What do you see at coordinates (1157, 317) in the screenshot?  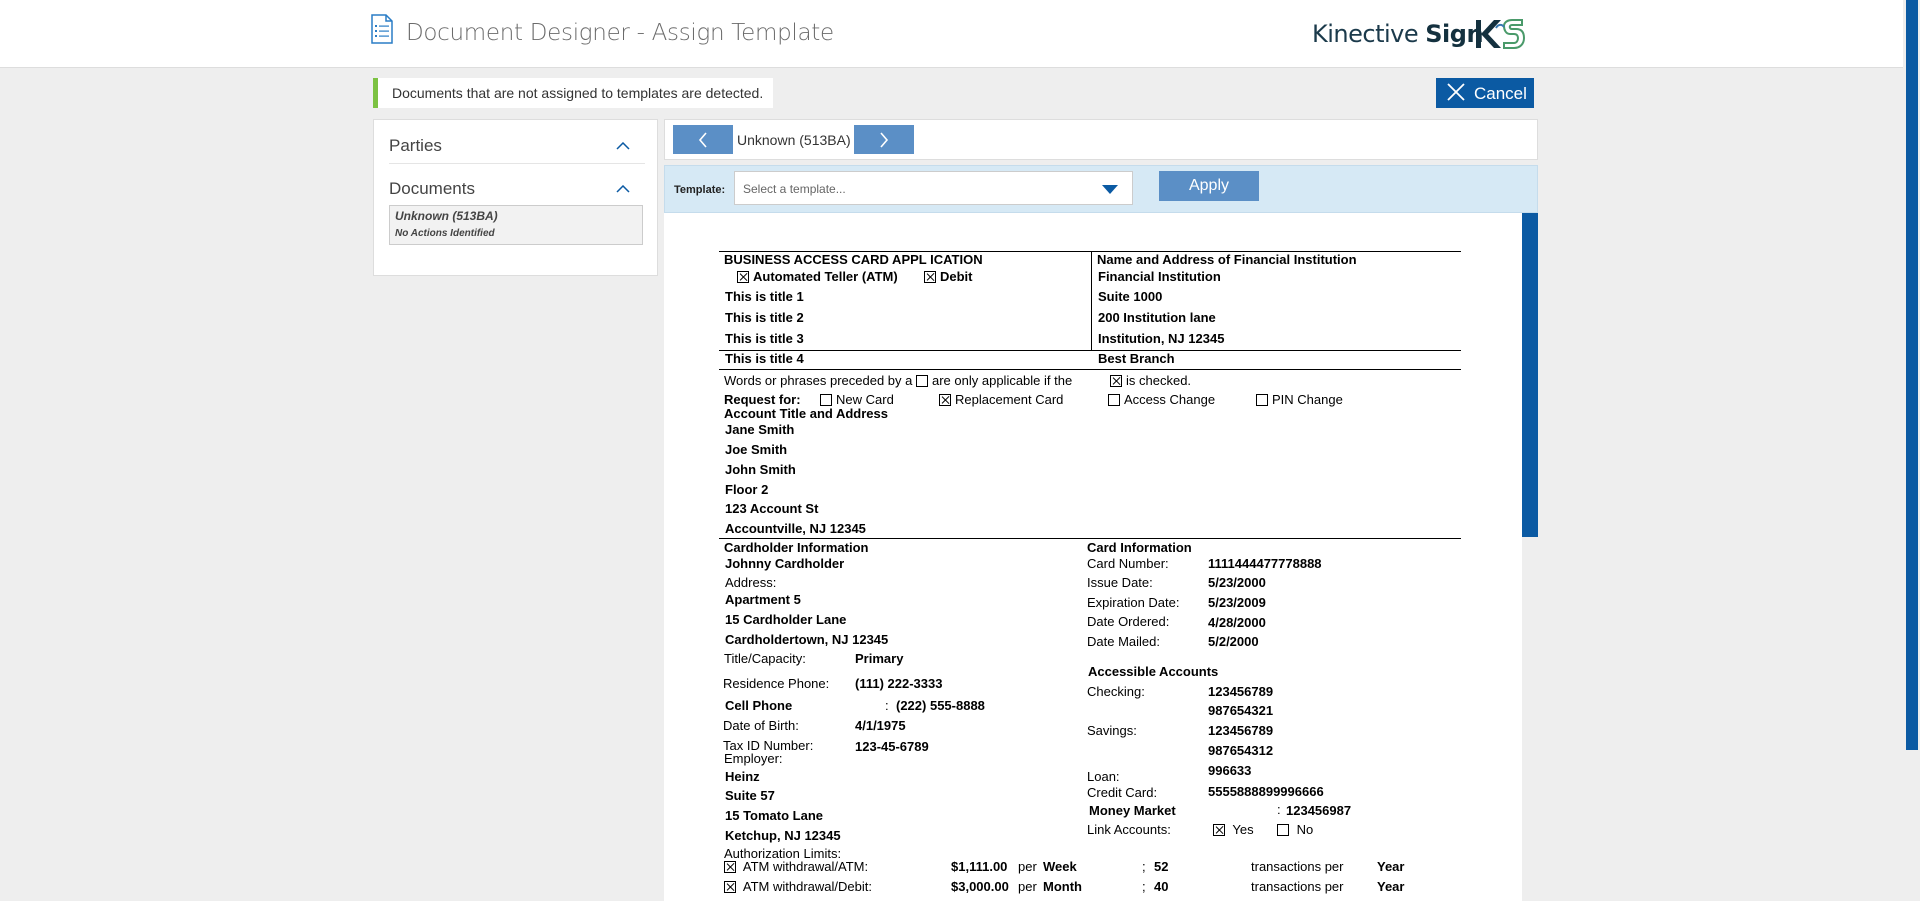 I see `fi-line: 200 Institution lane` at bounding box center [1157, 317].